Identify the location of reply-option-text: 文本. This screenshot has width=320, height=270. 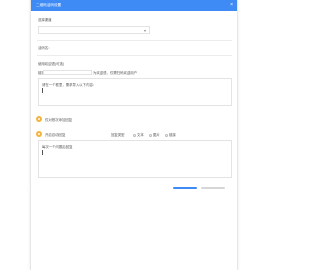
(138, 134).